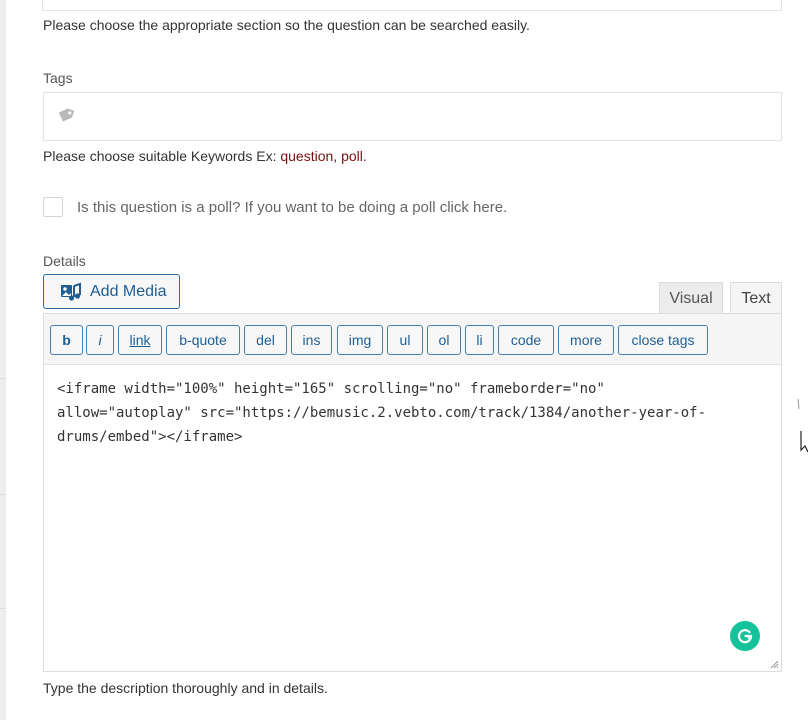 Image resolution: width=808 pixels, height=720 pixels. I want to click on section-select, so click(412, 5).